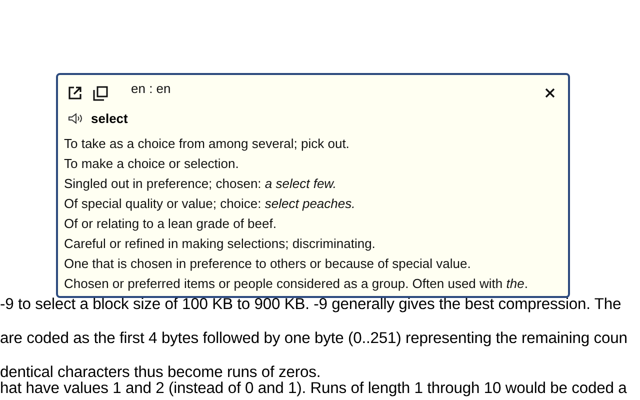 This screenshot has width=640, height=400. What do you see at coordinates (160, 373) in the screenshot?
I see `body-text-line: dentical characters thus become runs of zeros.` at bounding box center [160, 373].